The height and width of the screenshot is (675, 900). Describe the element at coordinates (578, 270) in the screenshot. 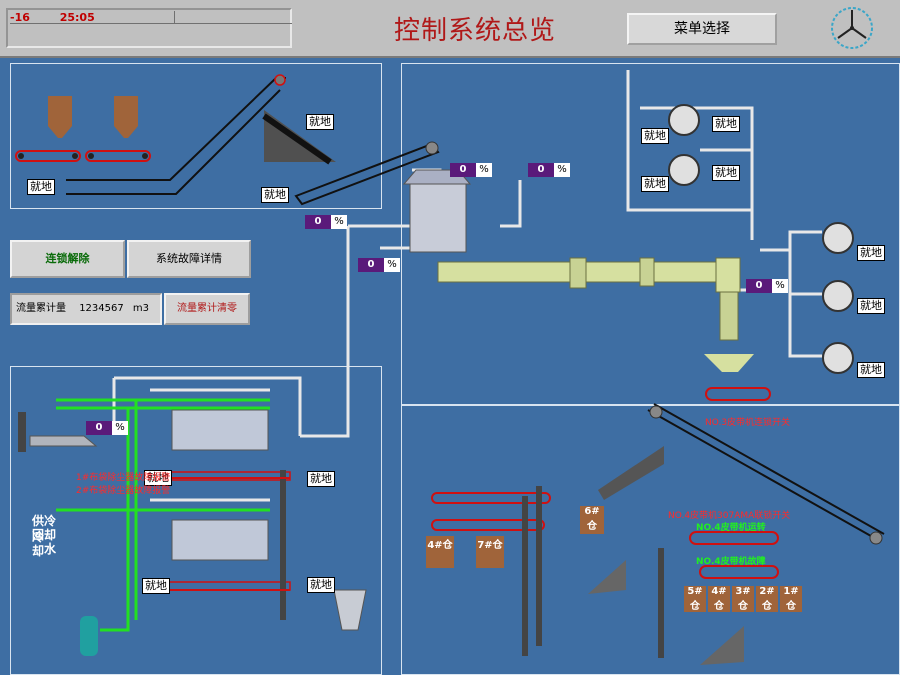

I see `kiln` at that location.